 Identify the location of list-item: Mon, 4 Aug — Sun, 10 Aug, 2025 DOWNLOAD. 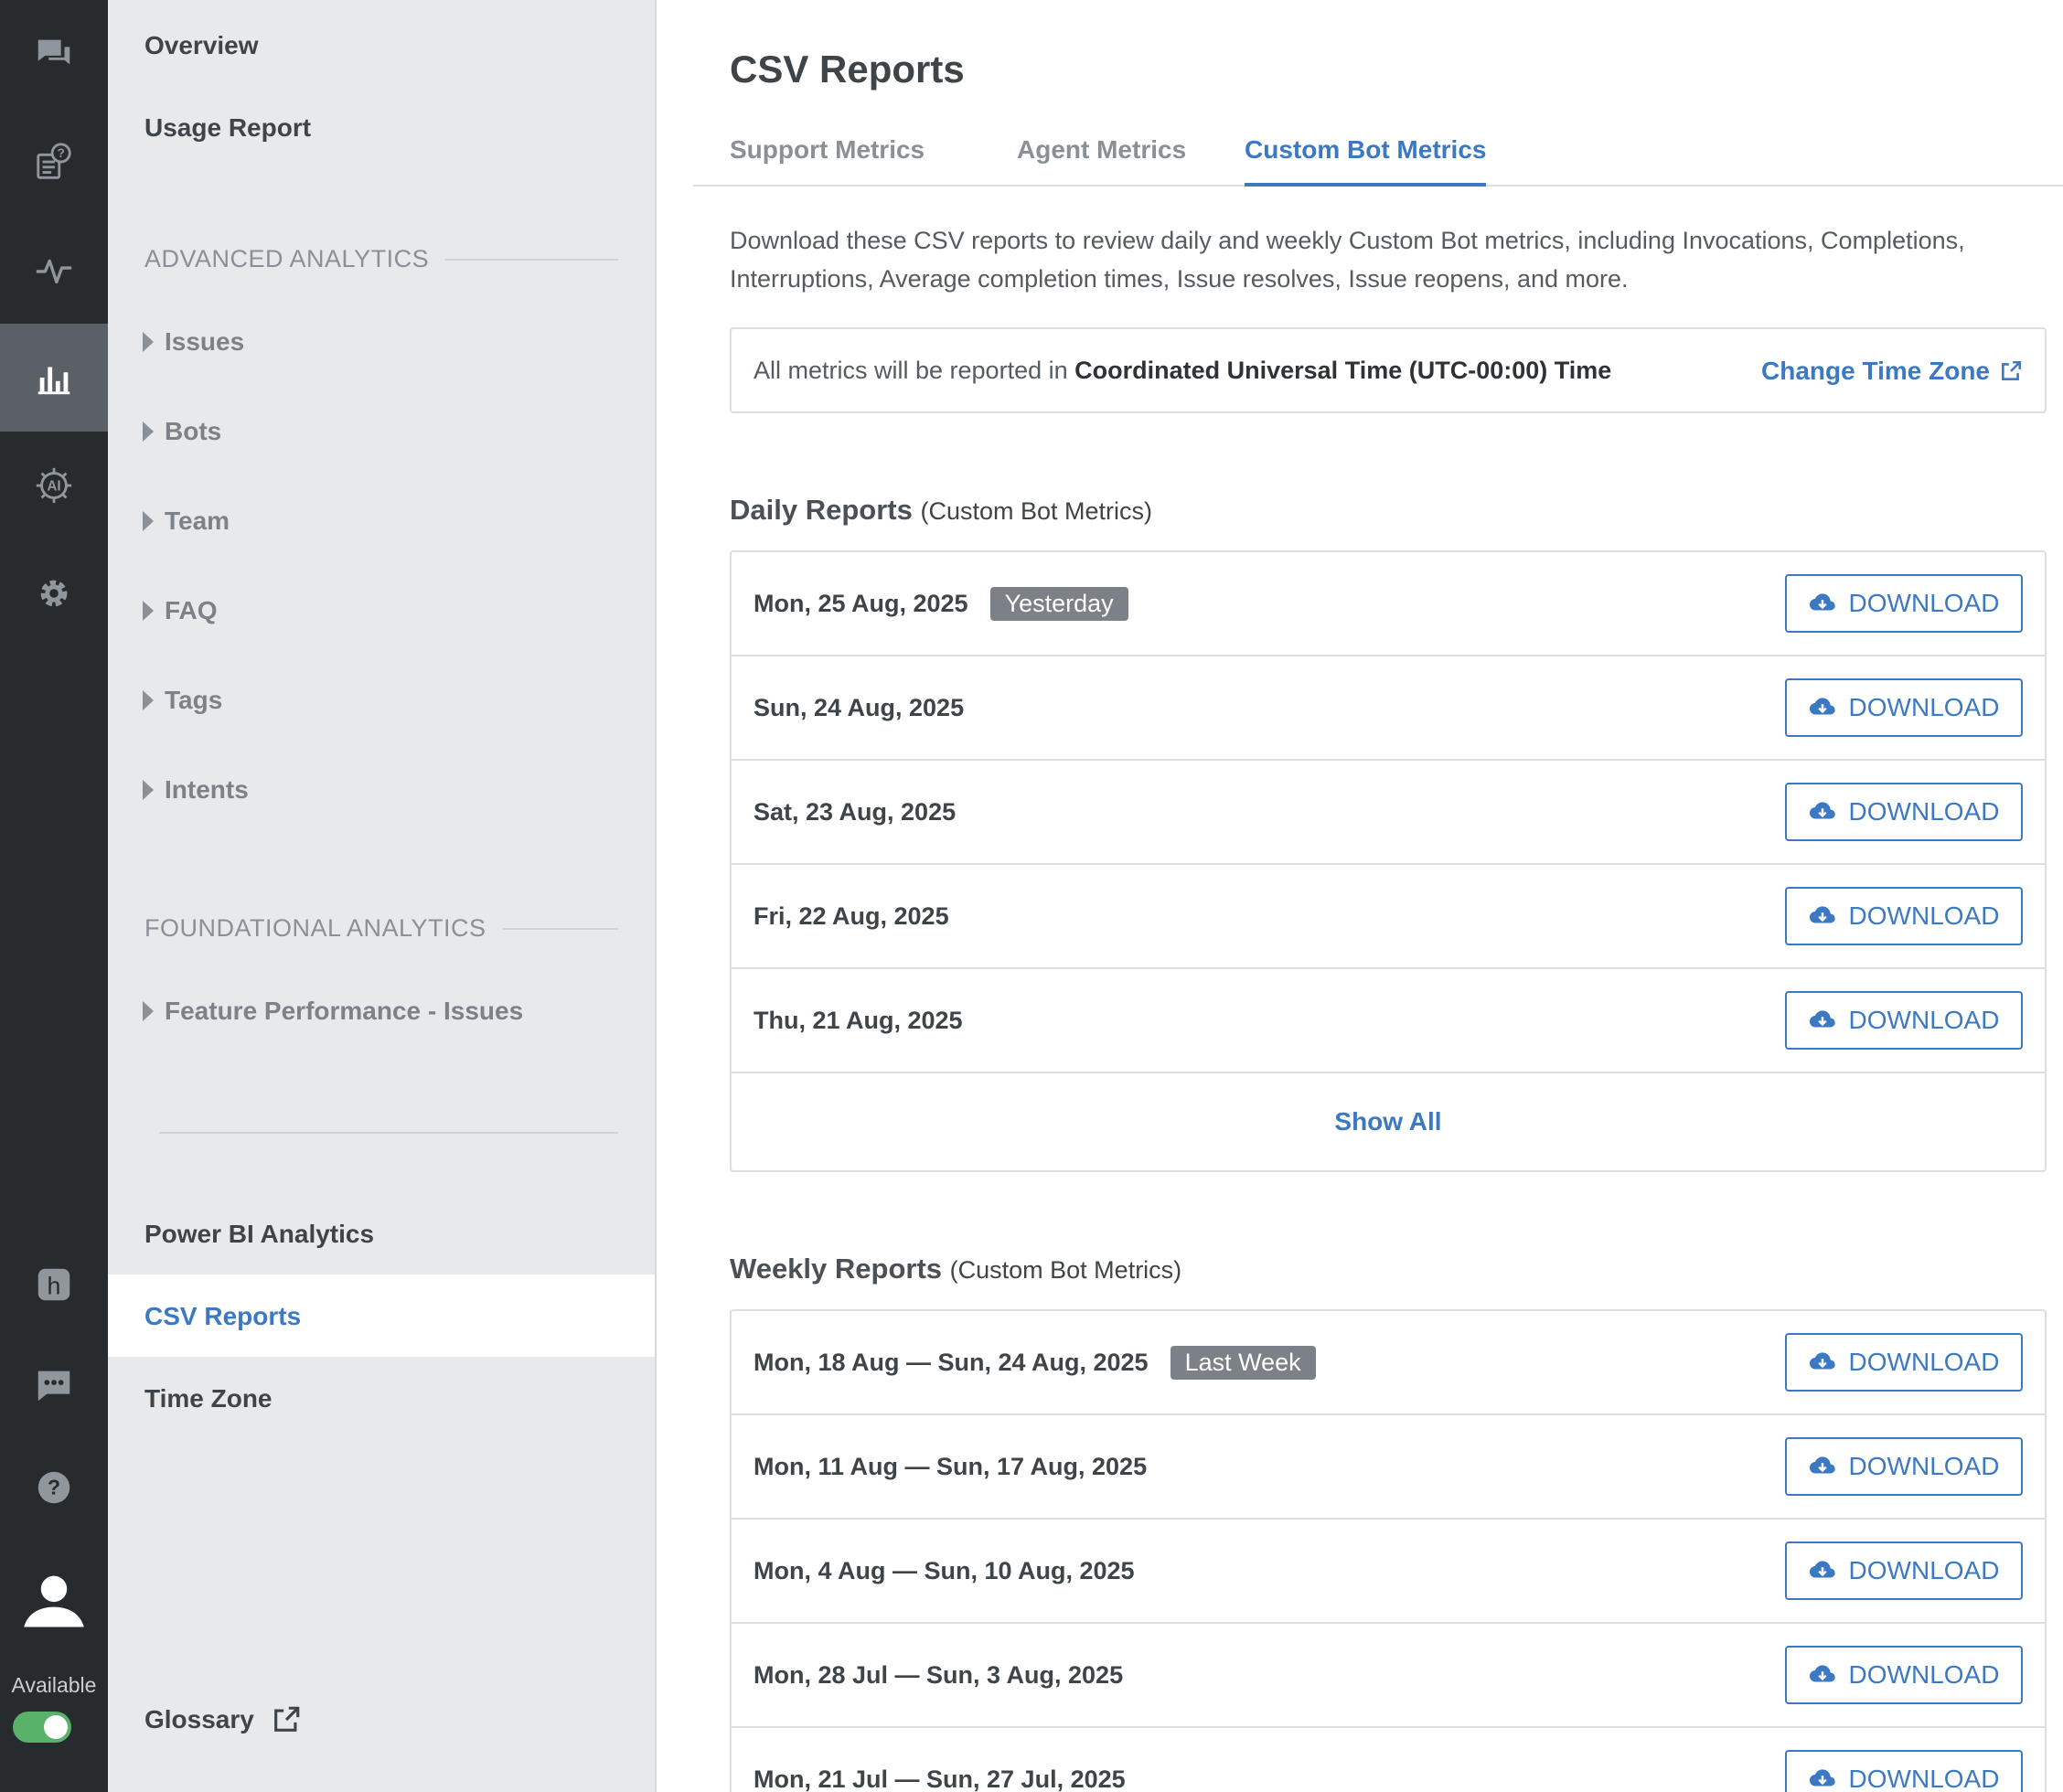
(1389, 1572).